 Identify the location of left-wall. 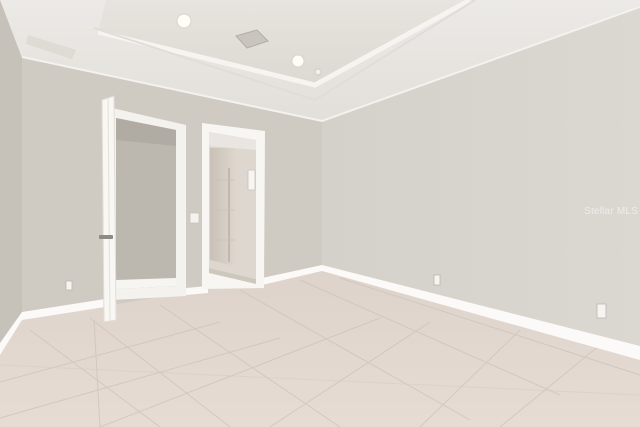
(11, 176).